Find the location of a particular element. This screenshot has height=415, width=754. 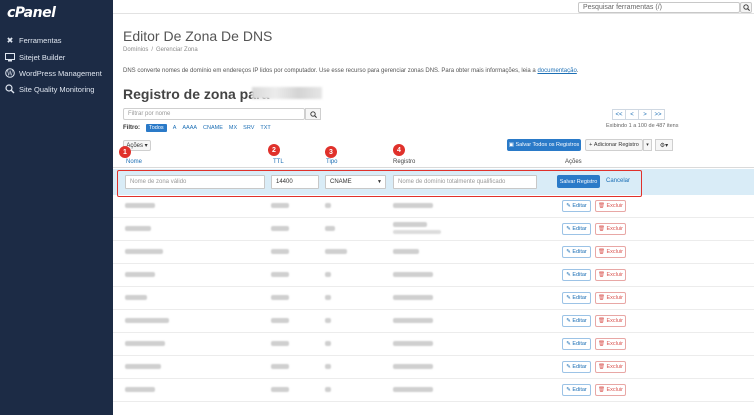

add-record-caret-button: ▾ is located at coordinates (647, 145).